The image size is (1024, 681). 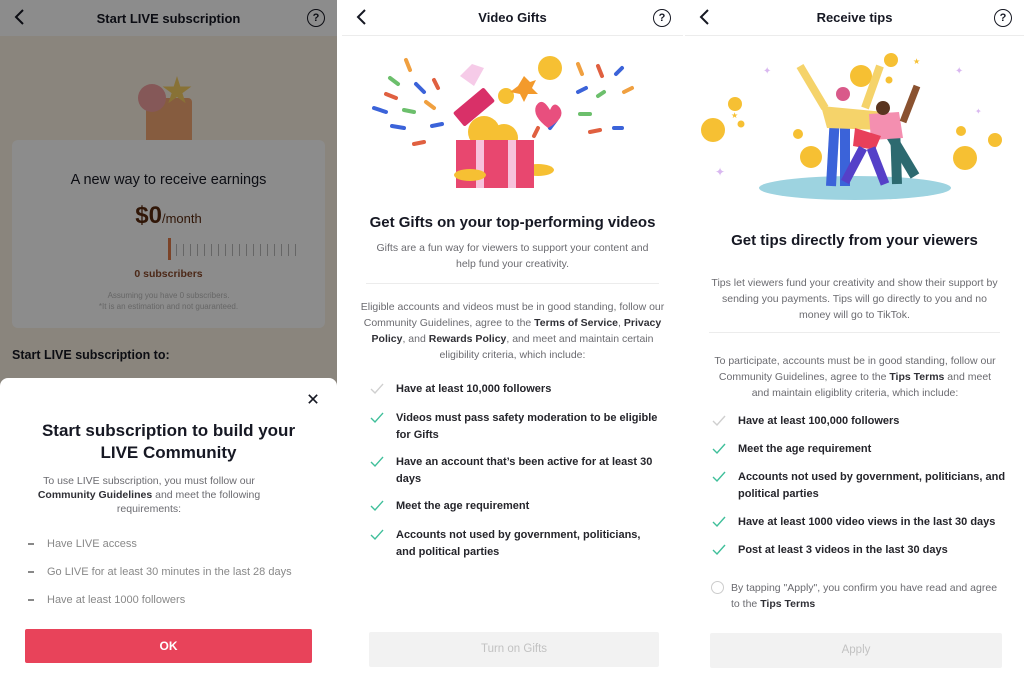 I want to click on requirement-text: Have at least 10,000 followers, so click(x=474, y=389).